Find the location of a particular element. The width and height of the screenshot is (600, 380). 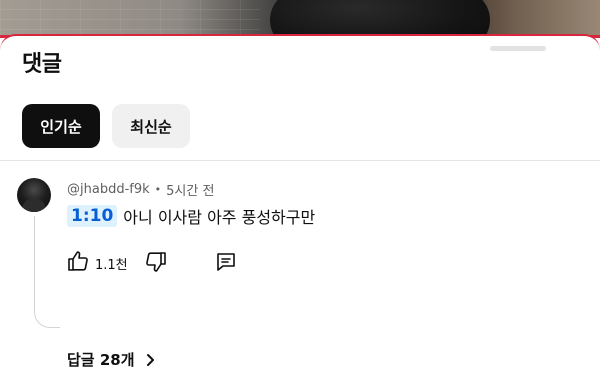

reply-thread-line is located at coordinates (47, 272).